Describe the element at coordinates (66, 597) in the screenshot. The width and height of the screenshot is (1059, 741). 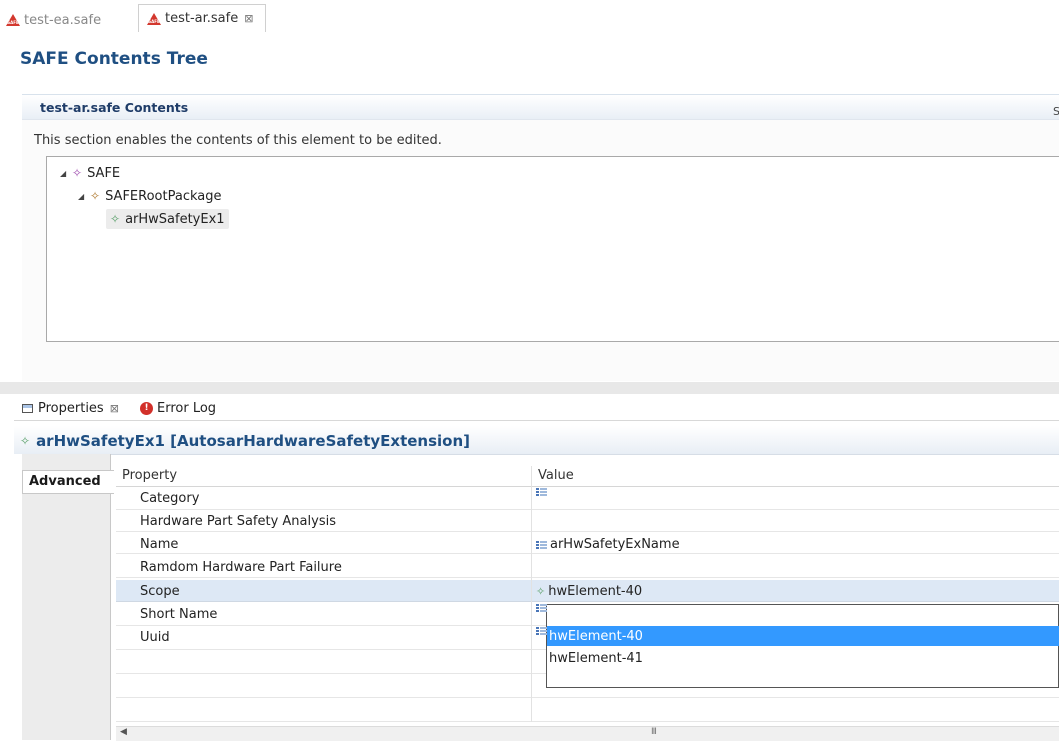
I see `side-tab-column` at that location.